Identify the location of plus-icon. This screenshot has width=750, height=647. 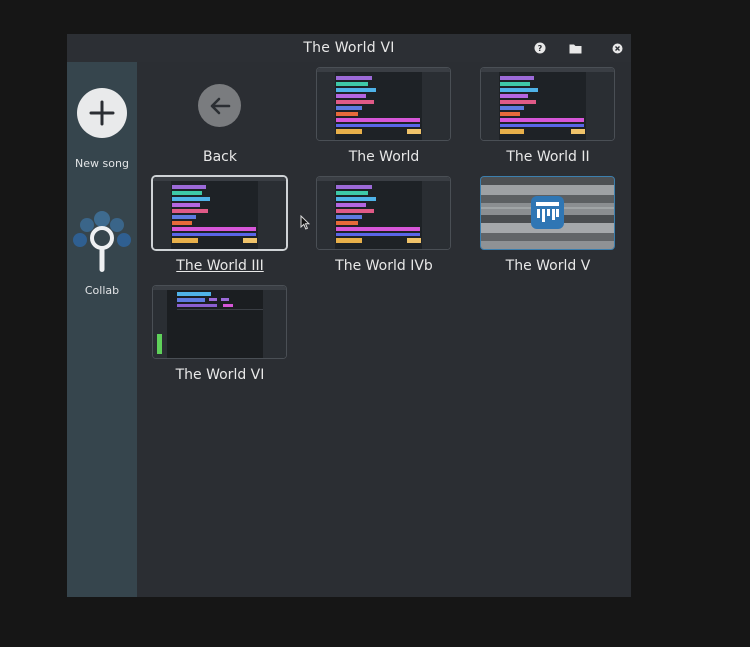
(102, 113).